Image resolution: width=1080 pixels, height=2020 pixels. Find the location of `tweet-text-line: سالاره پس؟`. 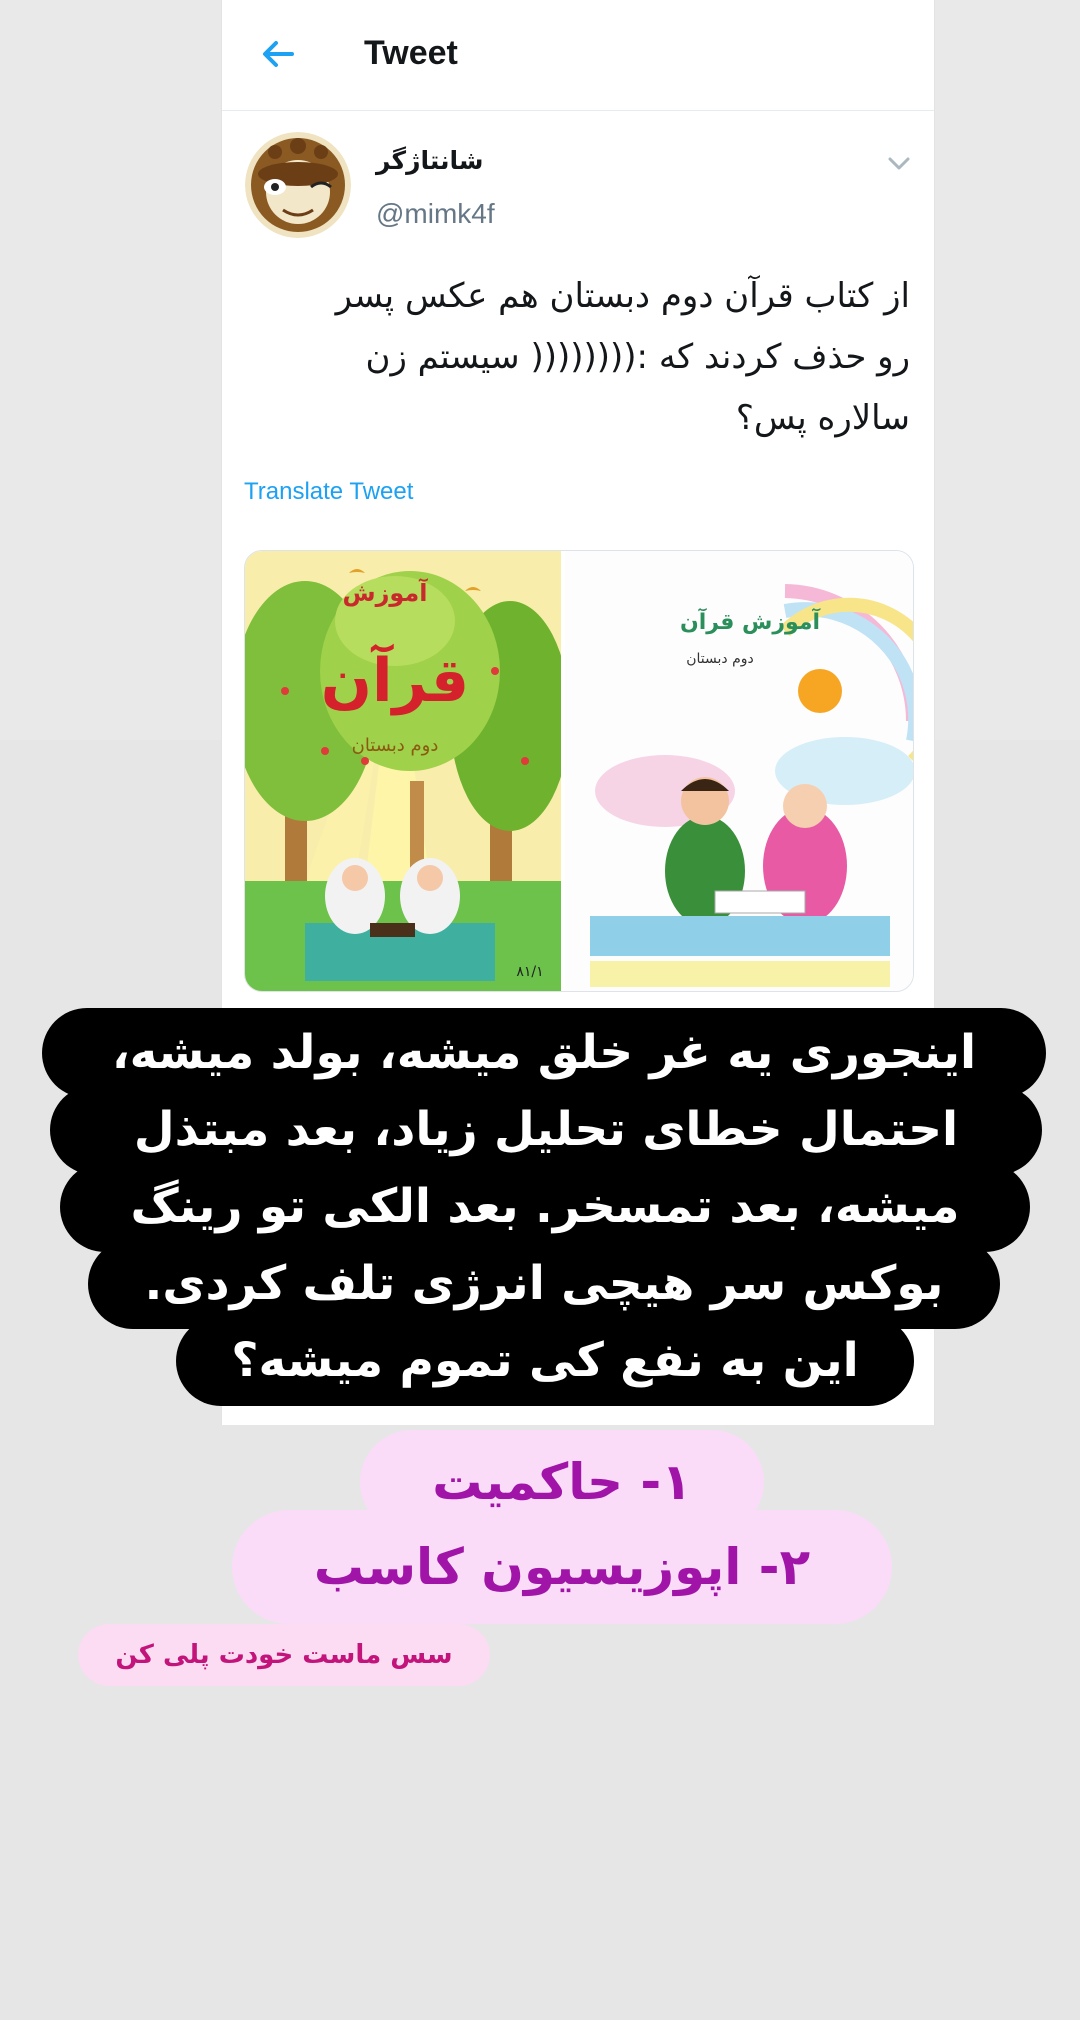

tweet-text-line: سالاره پس؟ is located at coordinates (822, 418).